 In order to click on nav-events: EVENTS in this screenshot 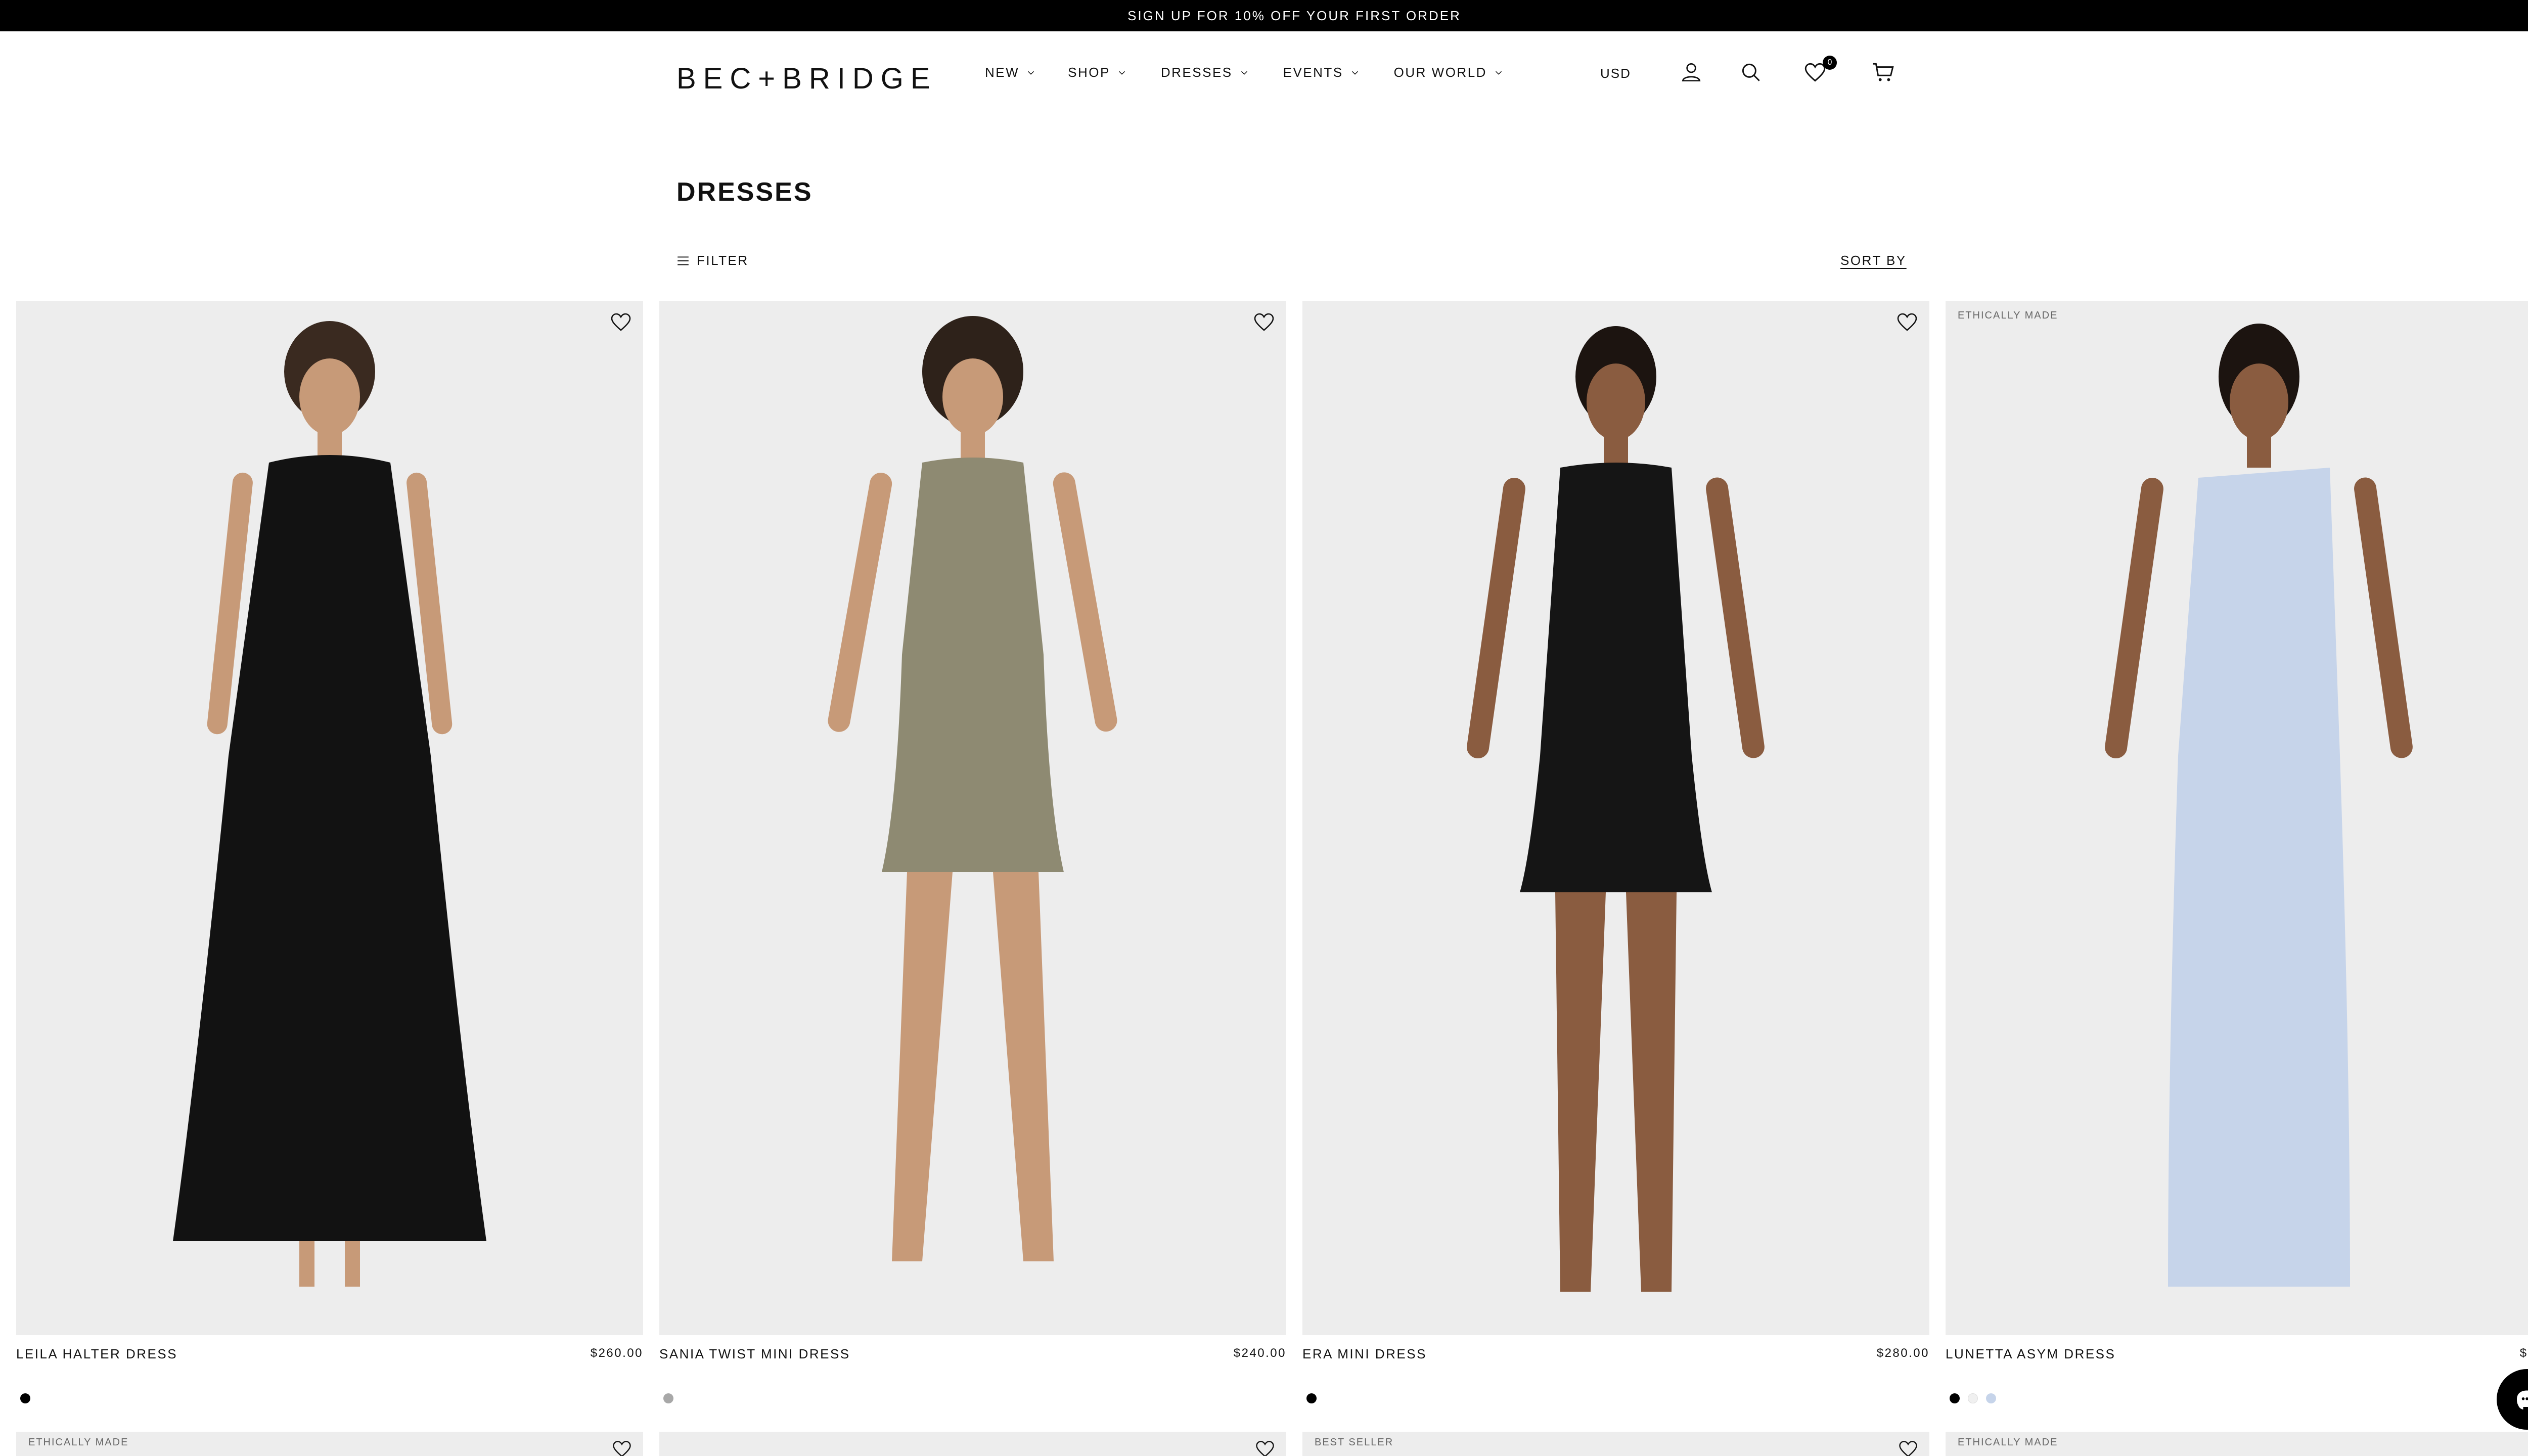, I will do `click(1322, 72)`.